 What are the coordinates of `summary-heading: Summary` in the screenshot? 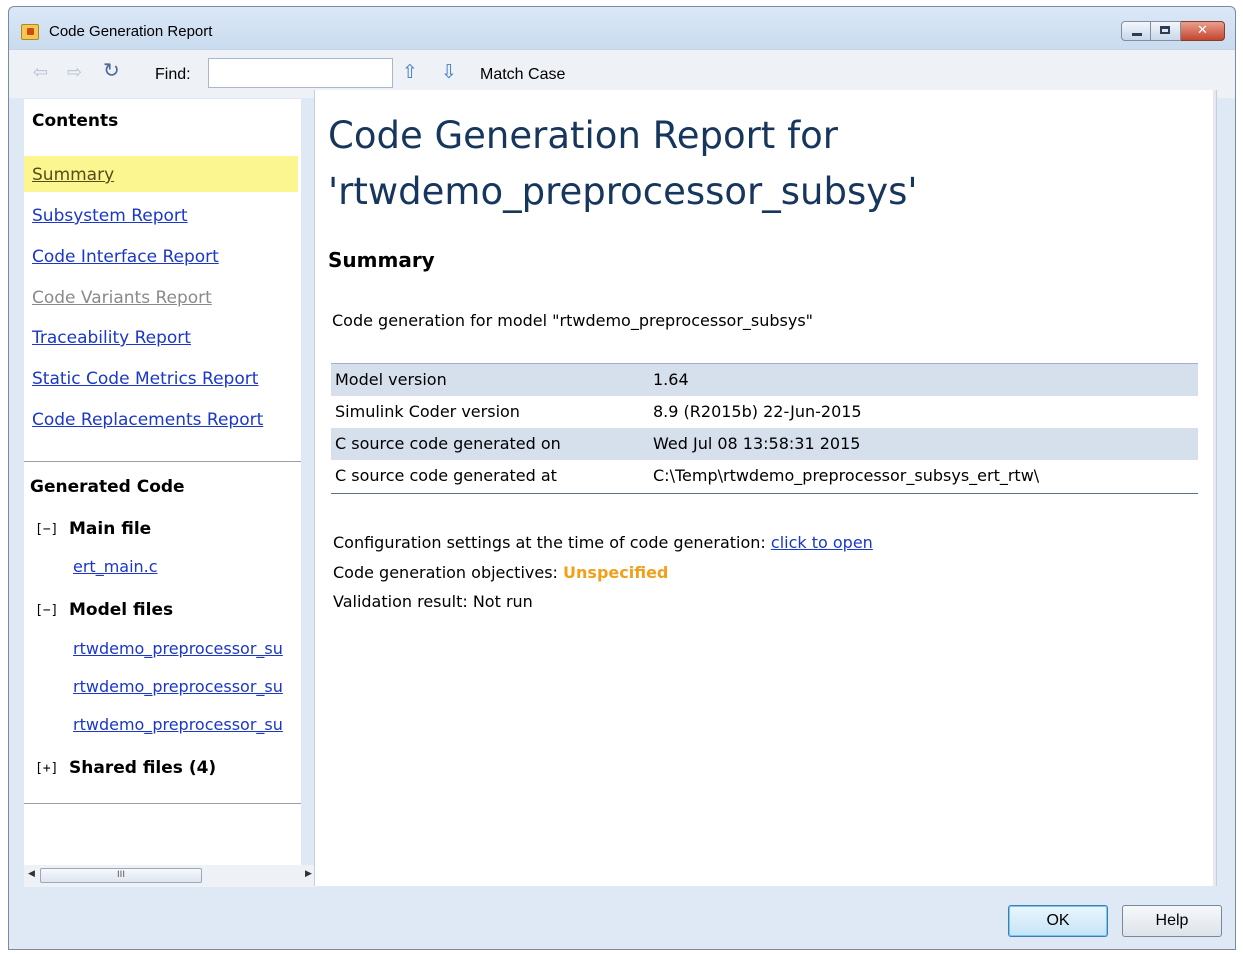 It's located at (381, 260).